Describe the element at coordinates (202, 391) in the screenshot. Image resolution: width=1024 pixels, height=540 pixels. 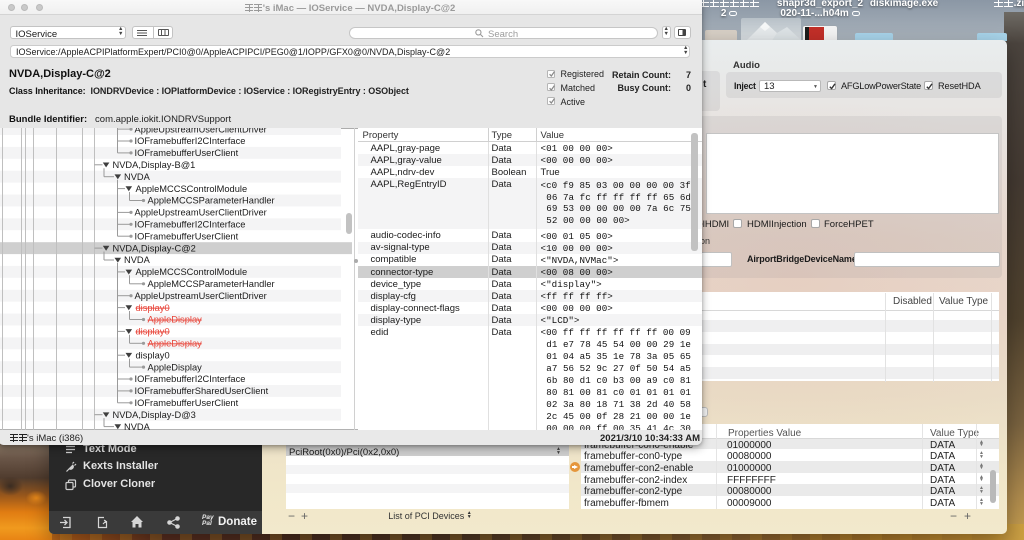
I see `svg-text: IOFramebufferSharedUserClient` at that location.